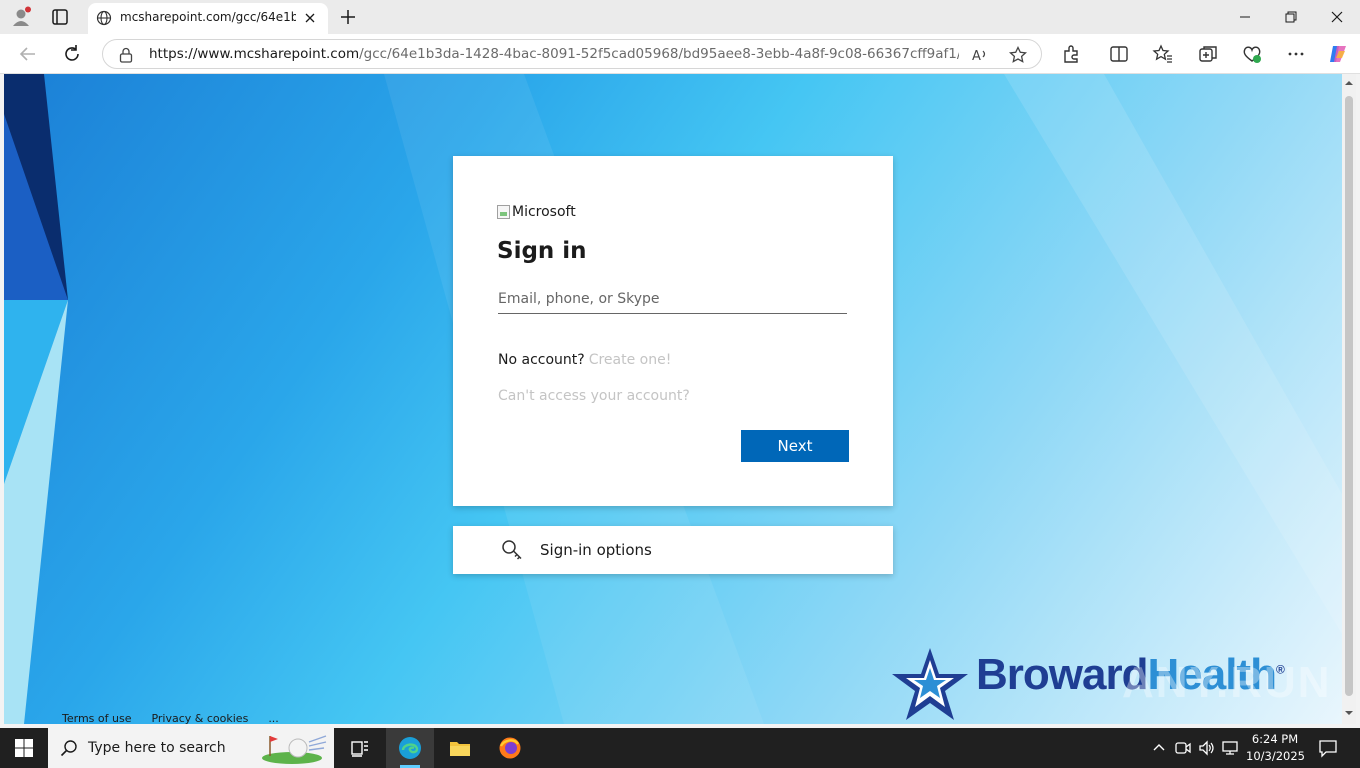  What do you see at coordinates (28, 54) in the screenshot?
I see `back-arrow-icon` at bounding box center [28, 54].